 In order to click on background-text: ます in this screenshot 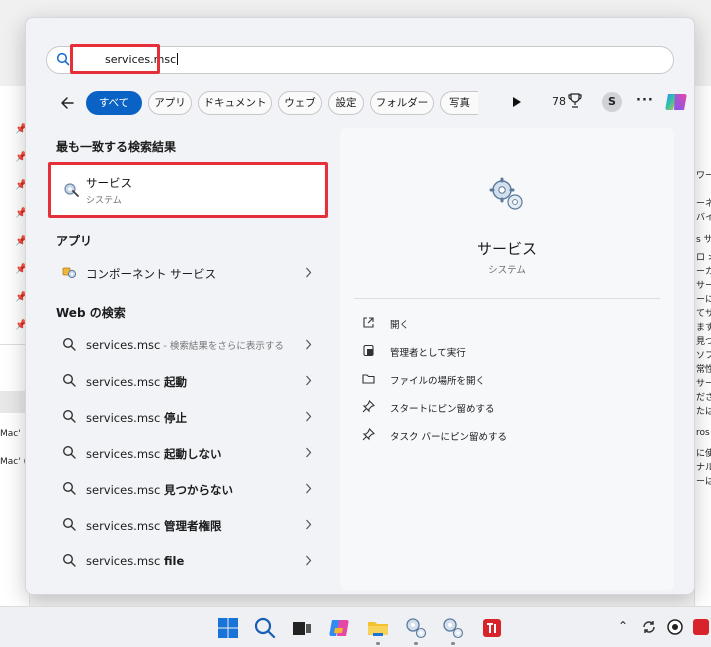, I will do `click(703, 328)`.